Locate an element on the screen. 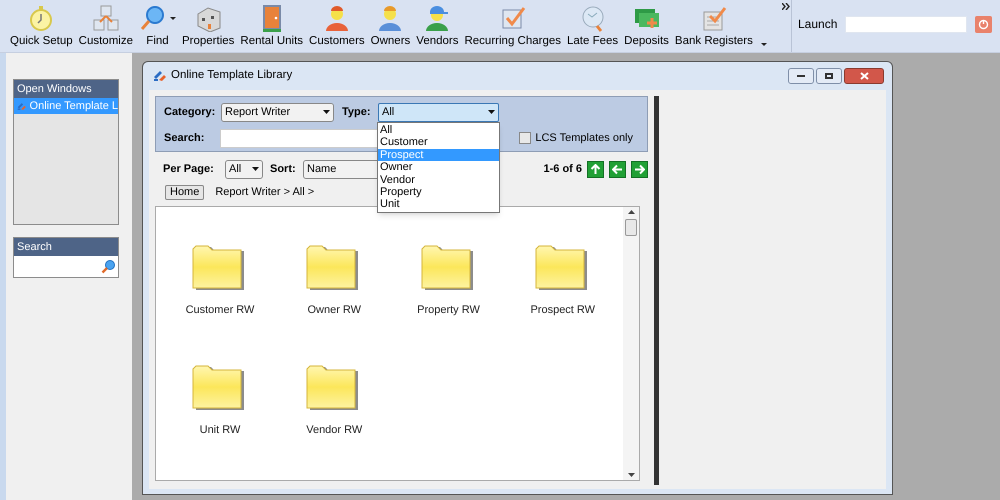 The image size is (1000, 500). breadcrumb: Report Writer > All > is located at coordinates (264, 192).